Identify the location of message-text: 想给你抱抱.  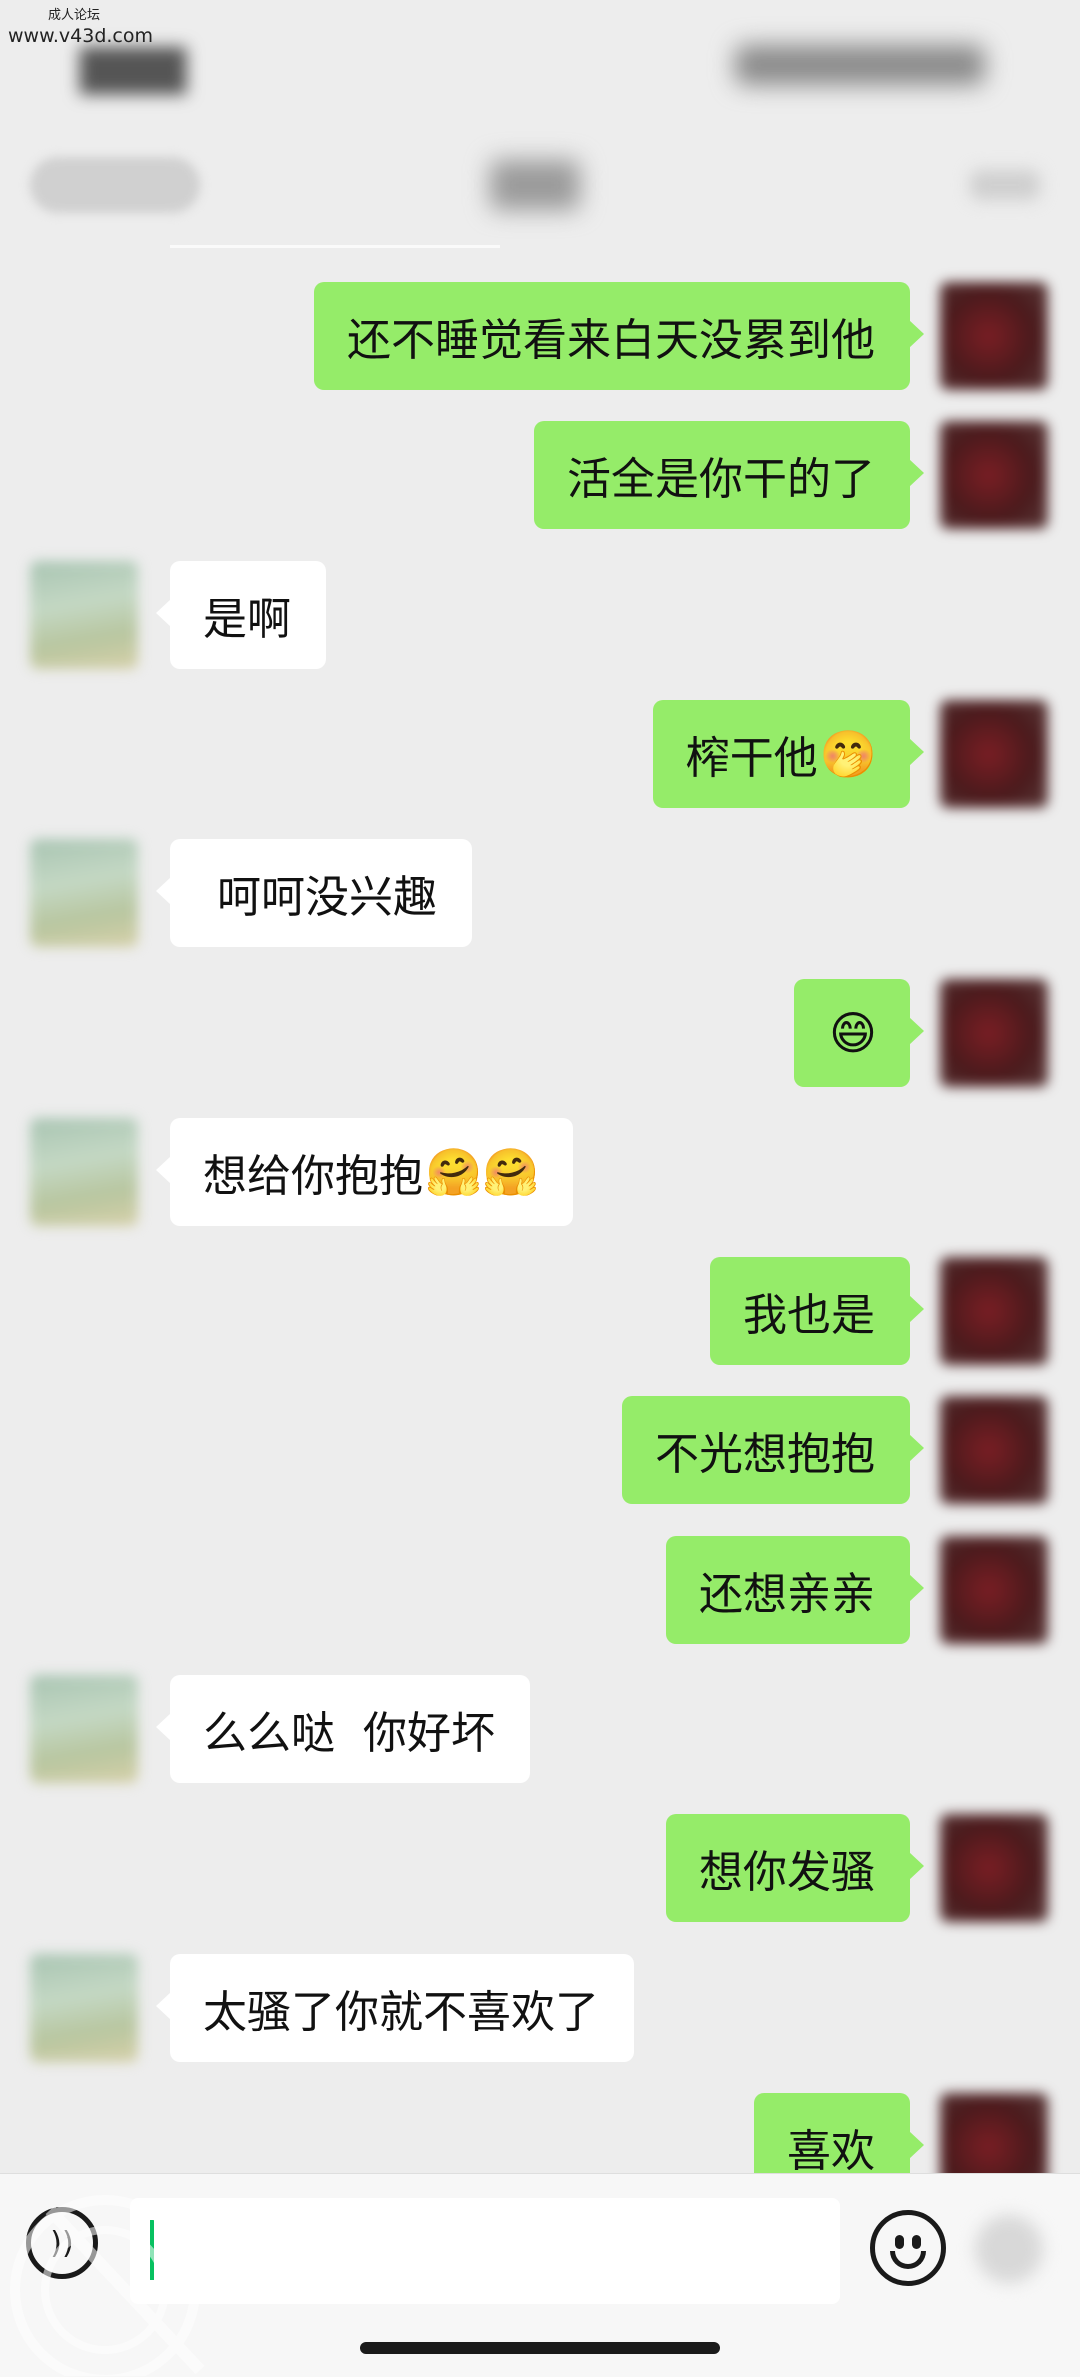
(313, 1176).